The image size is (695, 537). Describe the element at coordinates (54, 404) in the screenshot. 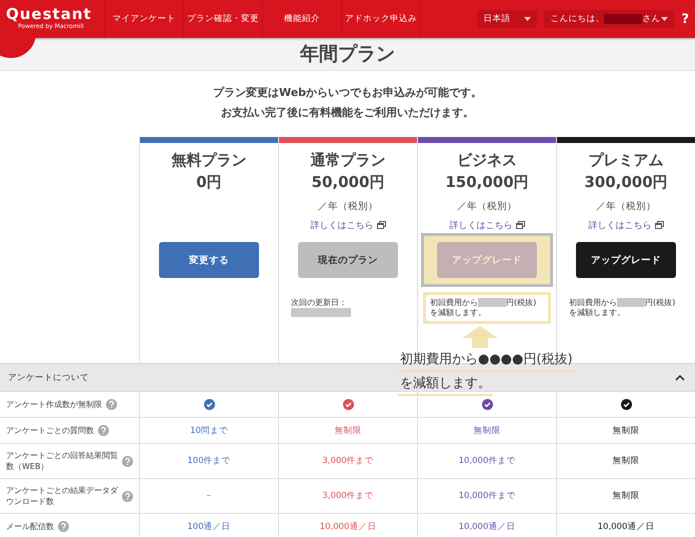

I see `feature-label: アンケート作成数が無制限` at that location.